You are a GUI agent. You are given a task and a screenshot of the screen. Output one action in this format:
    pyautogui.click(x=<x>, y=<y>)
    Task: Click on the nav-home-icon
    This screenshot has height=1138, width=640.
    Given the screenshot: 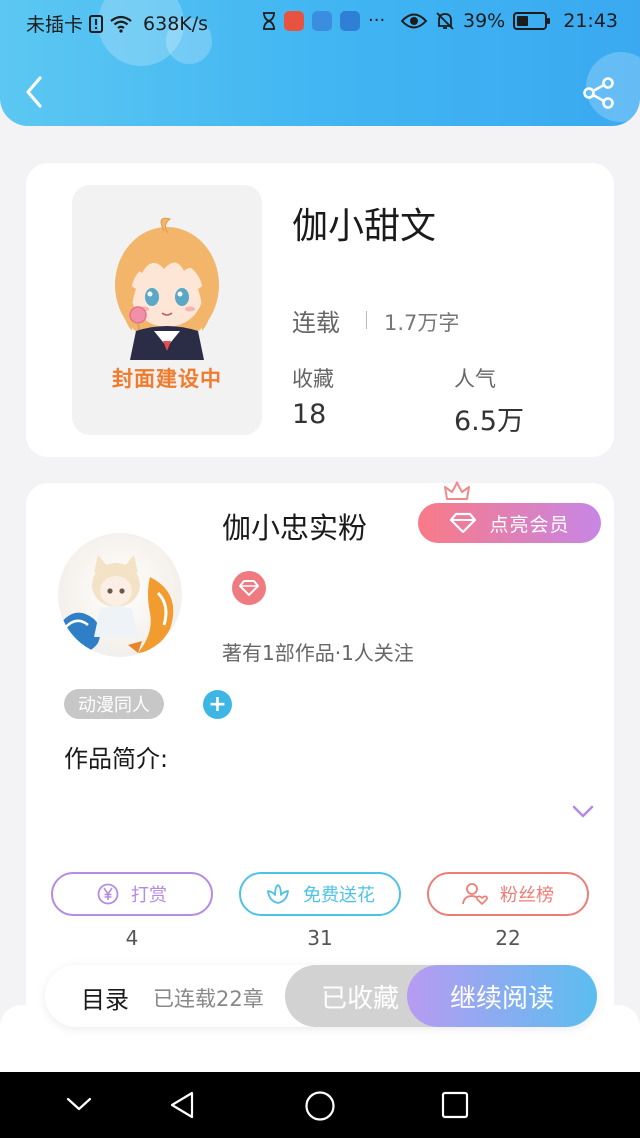 What is the action you would take?
    pyautogui.click(x=320, y=1106)
    